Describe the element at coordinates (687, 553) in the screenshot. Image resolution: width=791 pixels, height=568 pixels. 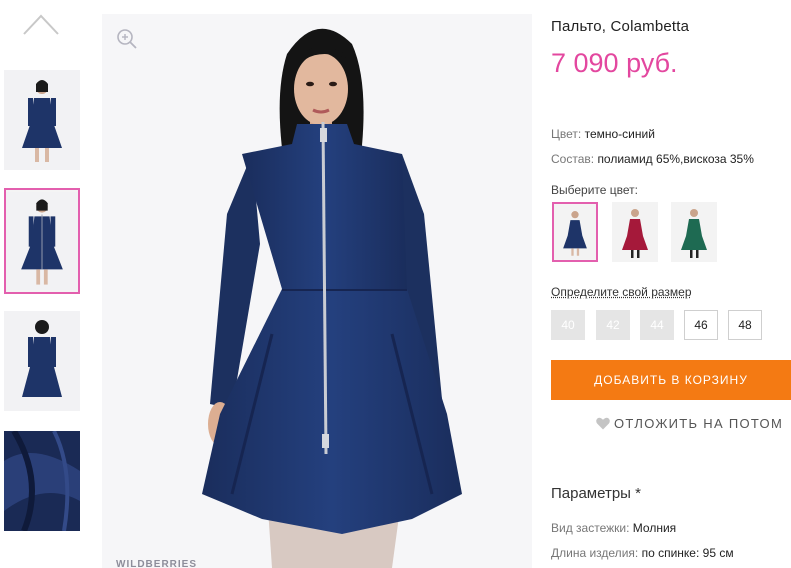
I see `param-value: по спинке: 95 см` at that location.